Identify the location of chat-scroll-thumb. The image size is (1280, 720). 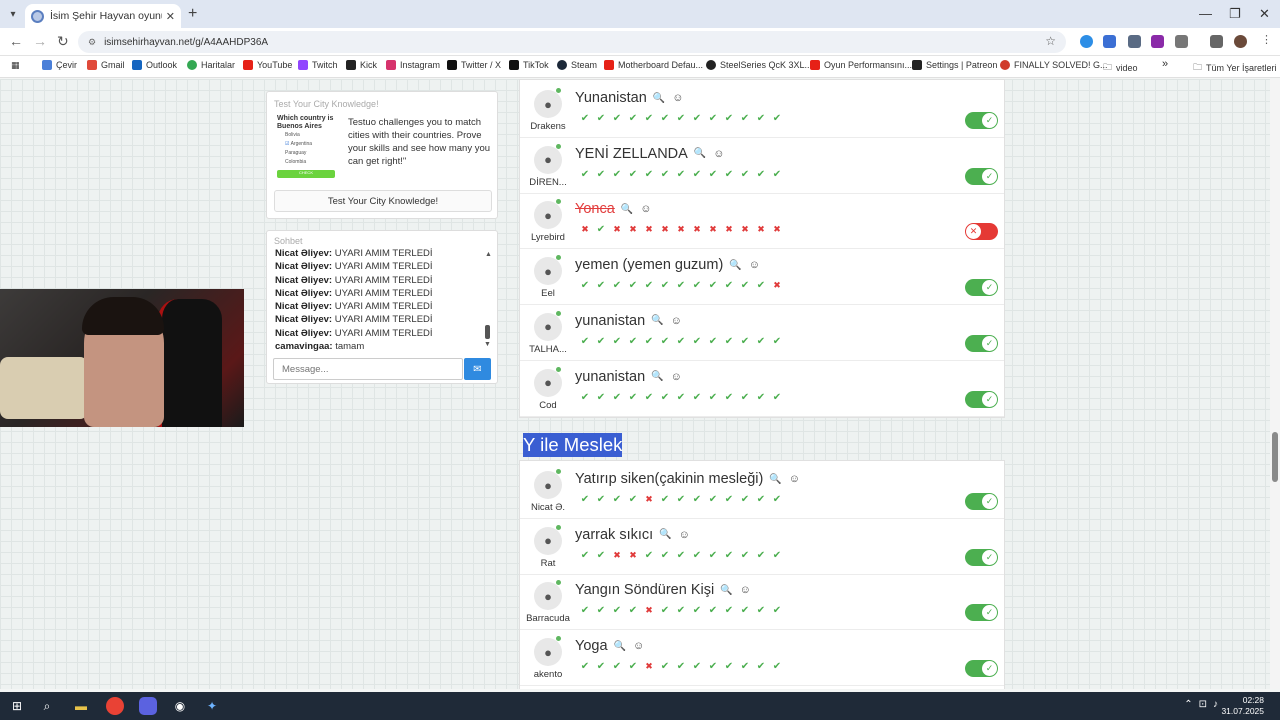
(487, 332).